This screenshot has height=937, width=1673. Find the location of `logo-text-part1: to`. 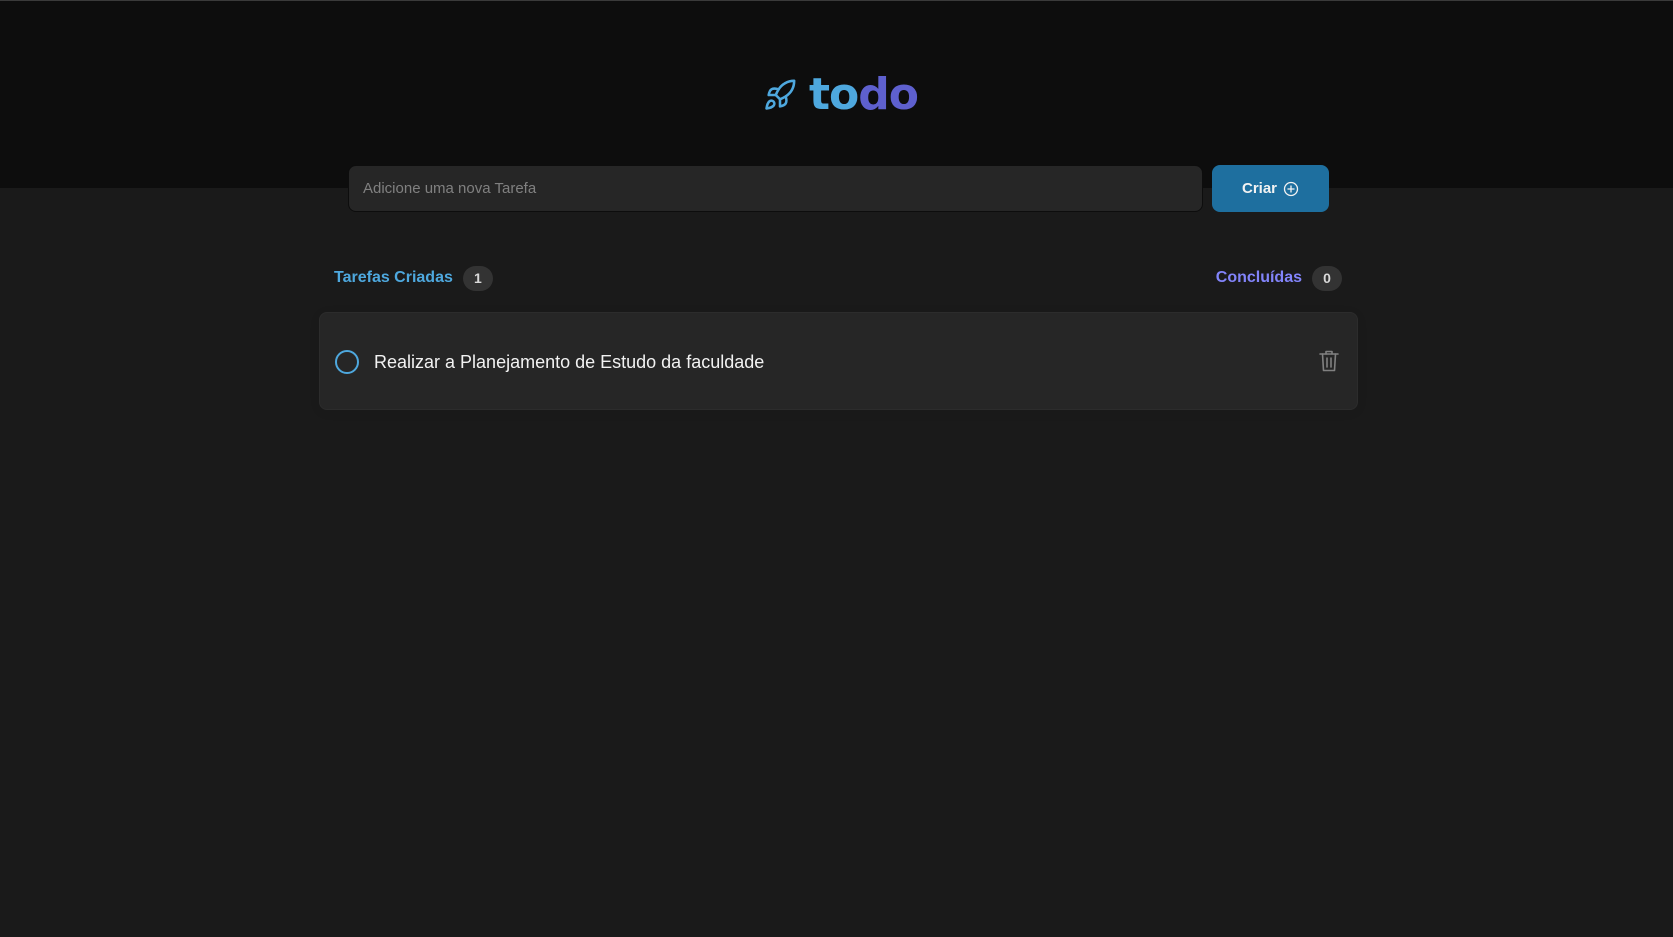

logo-text-part1: to is located at coordinates (834, 94).